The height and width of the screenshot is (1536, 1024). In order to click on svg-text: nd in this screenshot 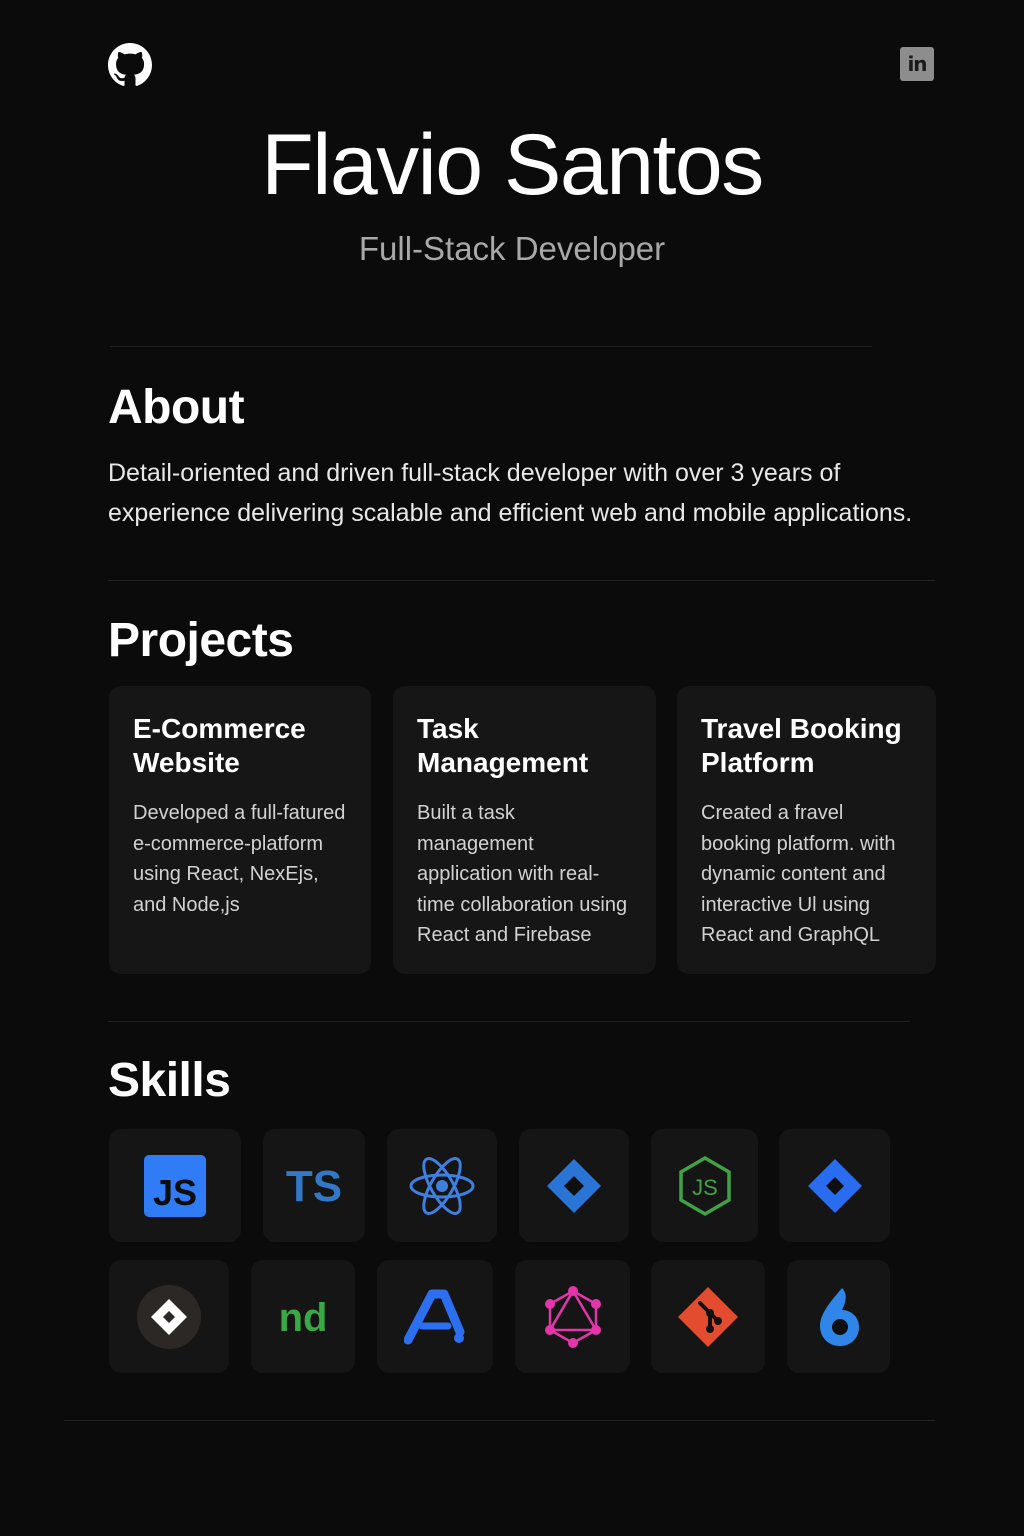, I will do `click(303, 1317)`.